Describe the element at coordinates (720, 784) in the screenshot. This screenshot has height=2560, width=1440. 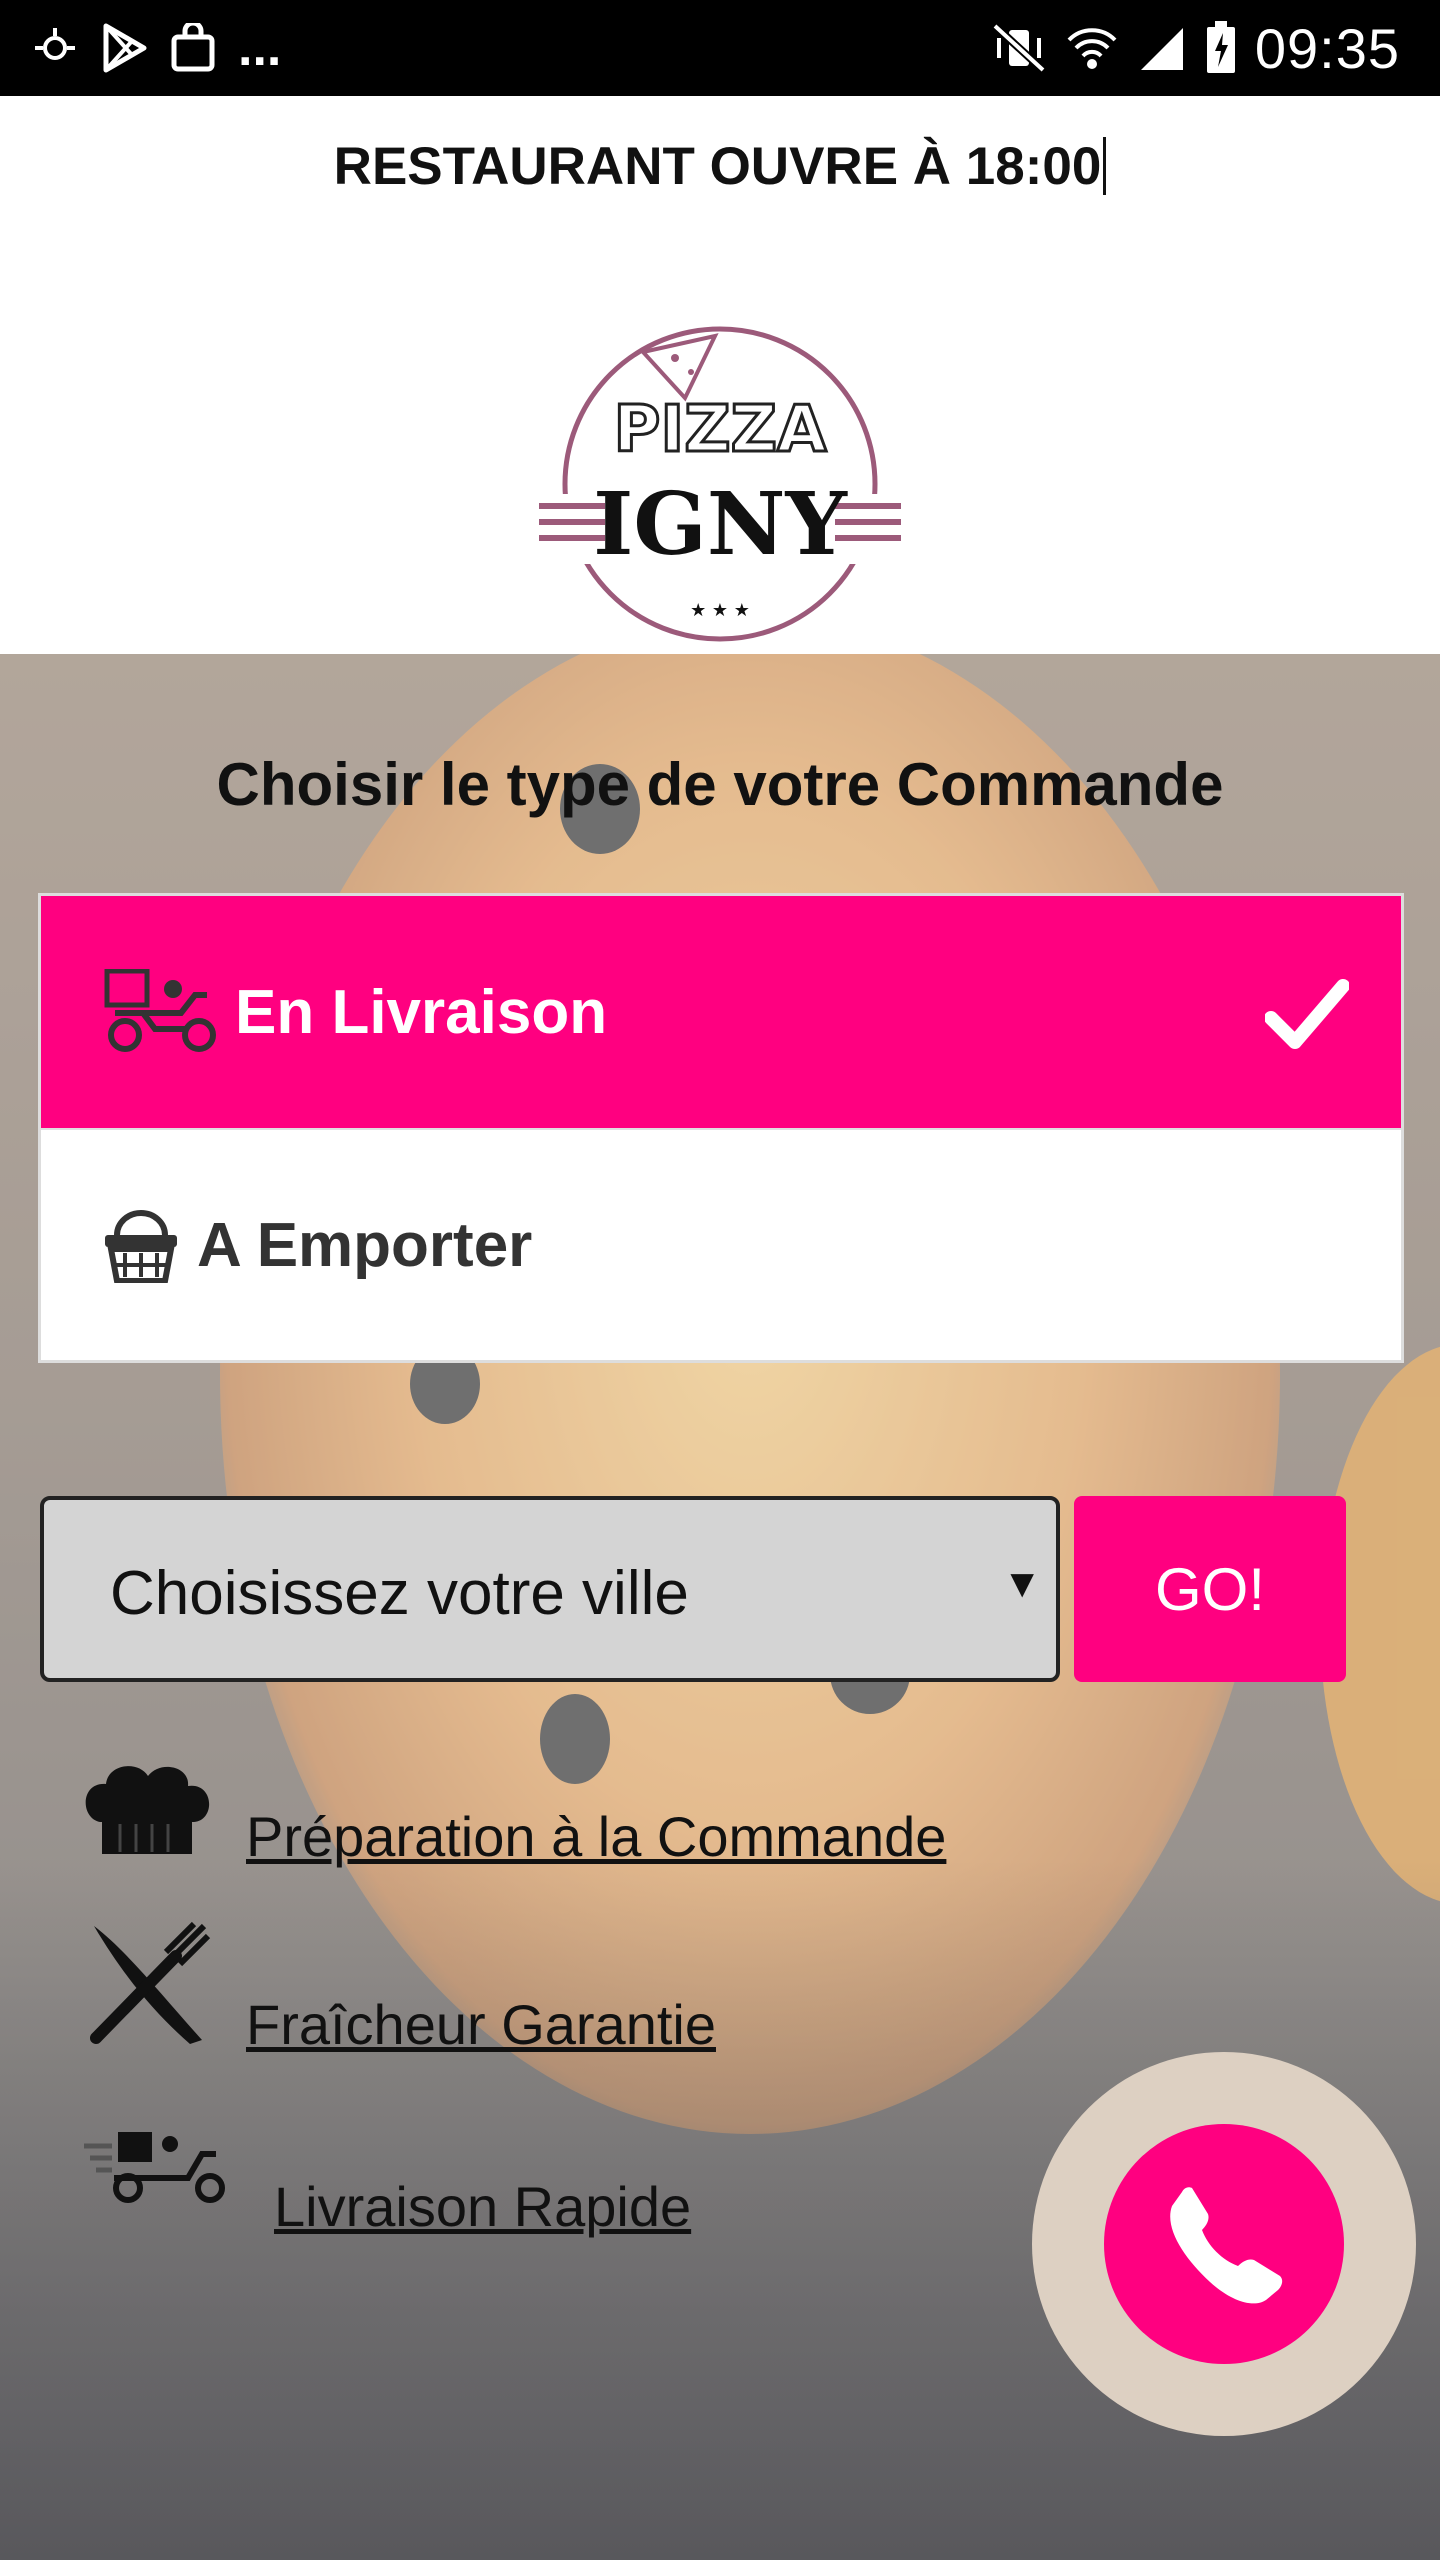
I see `order-type-title: Choisir le type de votre Commande` at that location.